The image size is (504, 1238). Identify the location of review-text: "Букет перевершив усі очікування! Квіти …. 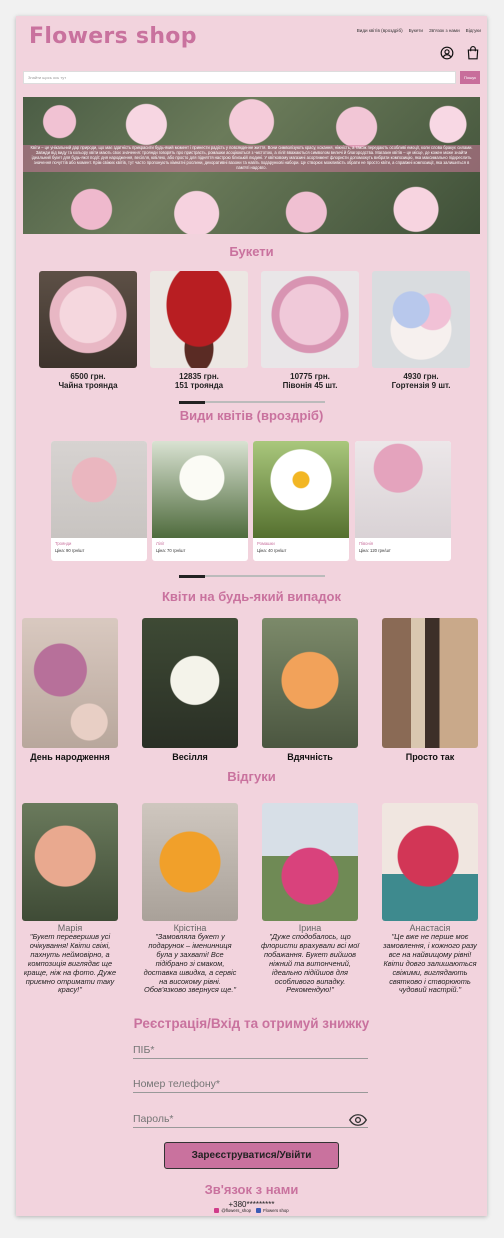
(70, 963).